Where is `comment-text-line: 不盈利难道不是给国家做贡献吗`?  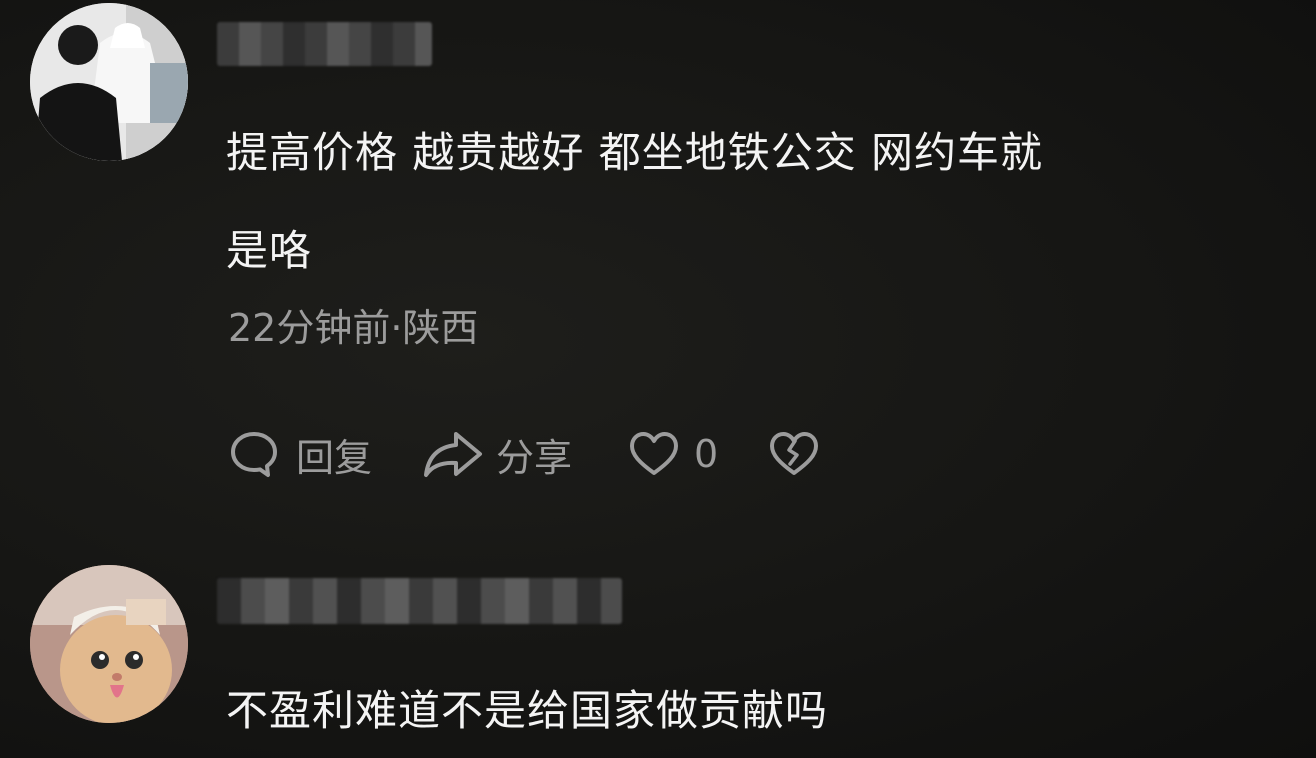 comment-text-line: 不盈利难道不是给国家做贡献吗 is located at coordinates (527, 710).